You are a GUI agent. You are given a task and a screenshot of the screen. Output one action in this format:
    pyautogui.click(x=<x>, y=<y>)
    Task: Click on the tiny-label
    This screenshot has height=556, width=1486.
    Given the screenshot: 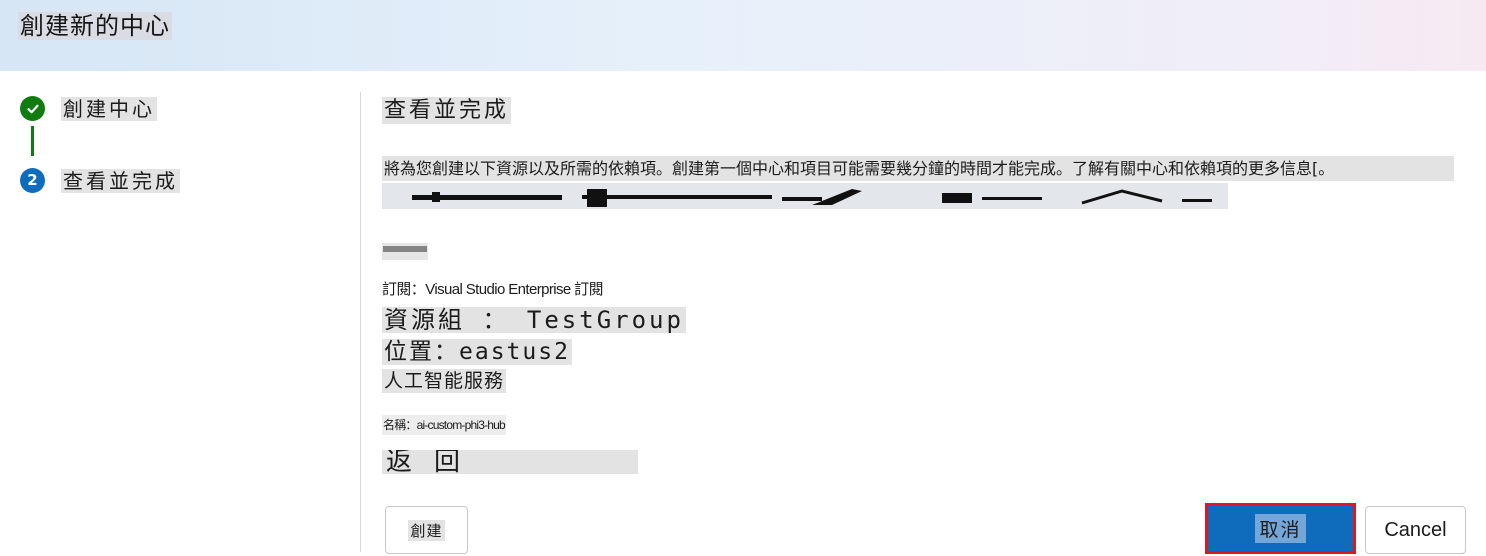 What is the action you would take?
    pyautogui.click(x=405, y=251)
    